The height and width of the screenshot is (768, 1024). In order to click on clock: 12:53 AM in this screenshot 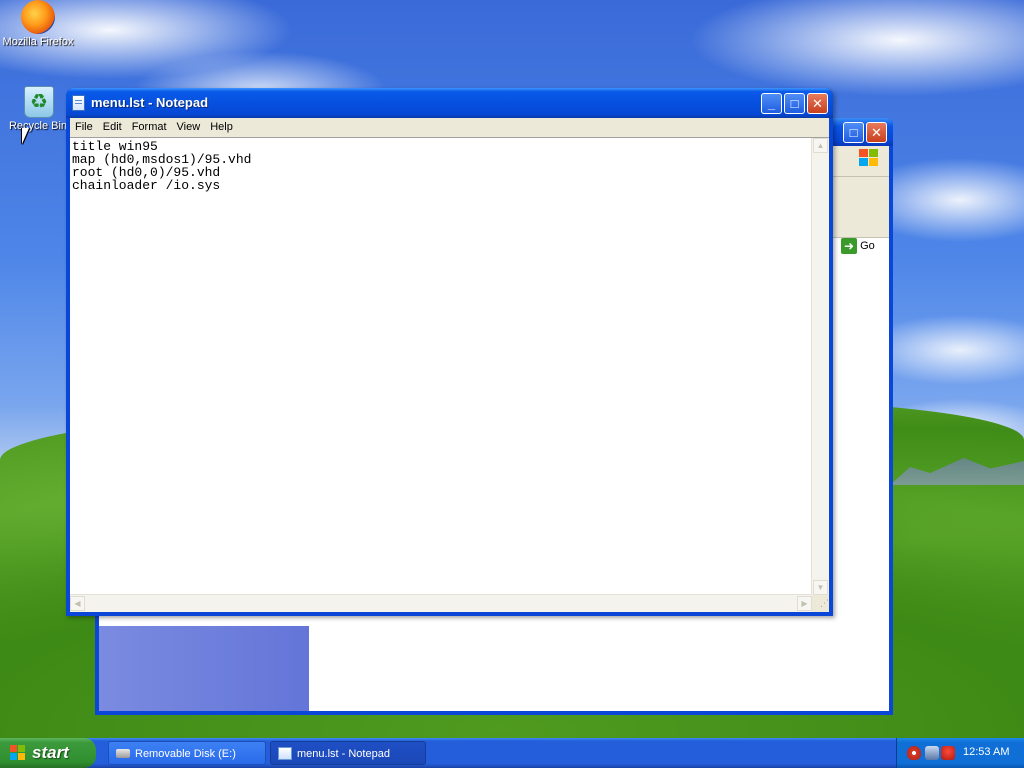, I will do `click(986, 752)`.